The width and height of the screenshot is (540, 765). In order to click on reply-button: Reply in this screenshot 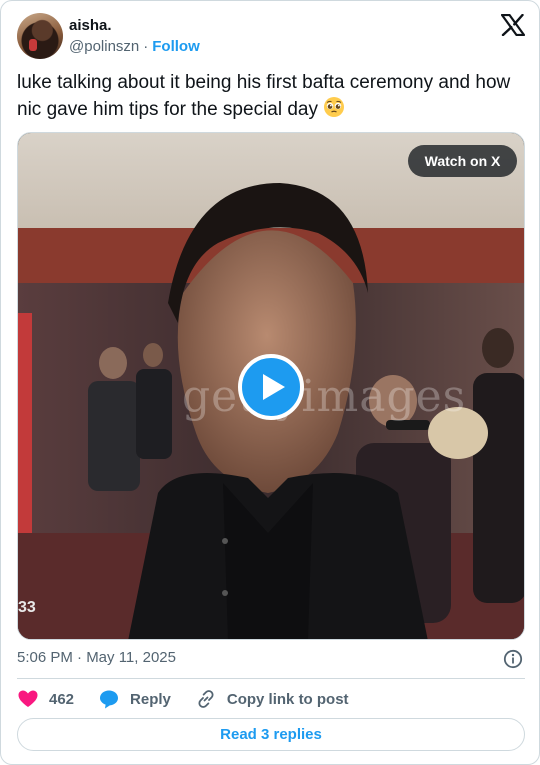, I will do `click(134, 699)`.